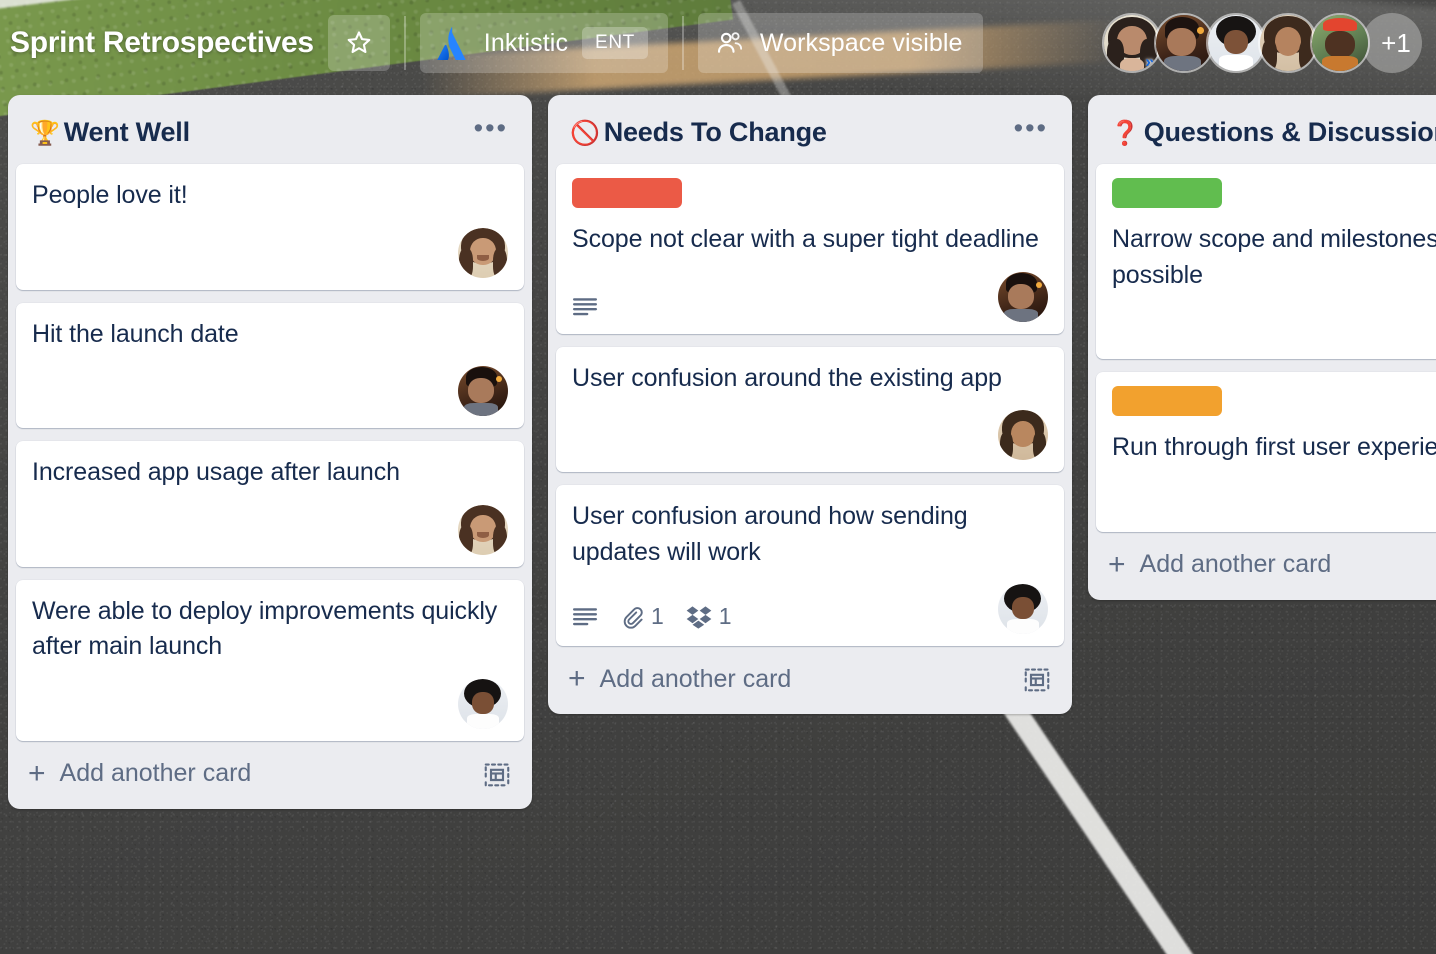  I want to click on card-title: User confusion around the existing app, so click(787, 377).